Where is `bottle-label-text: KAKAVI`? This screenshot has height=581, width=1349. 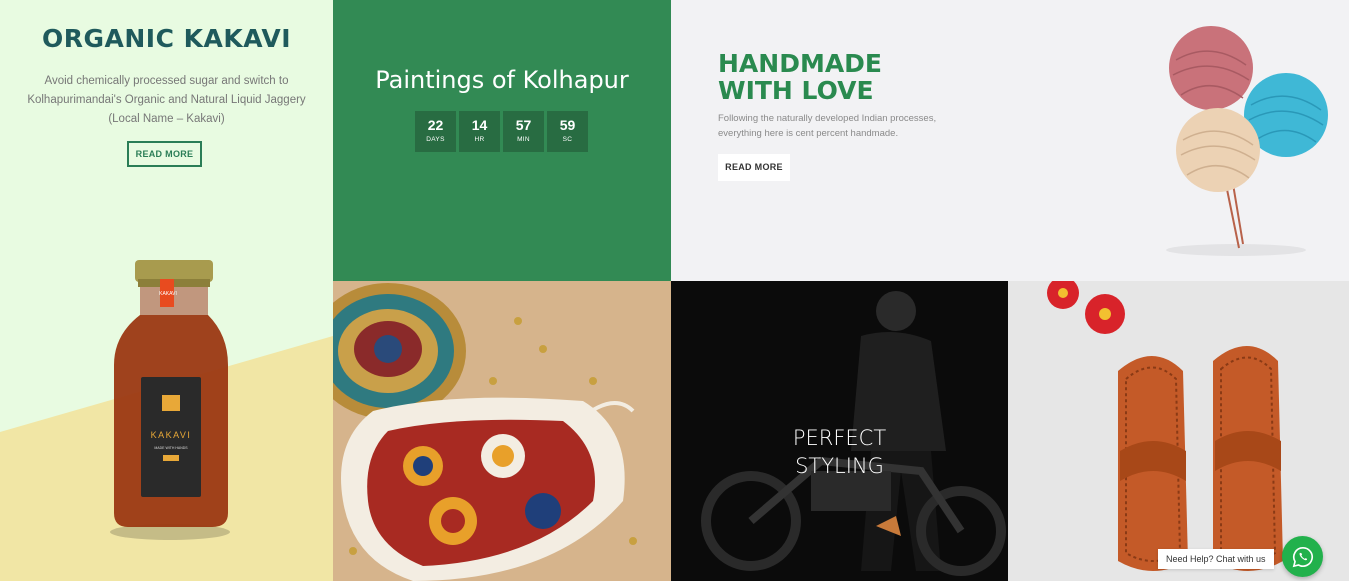 bottle-label-text: KAKAVI is located at coordinates (171, 435).